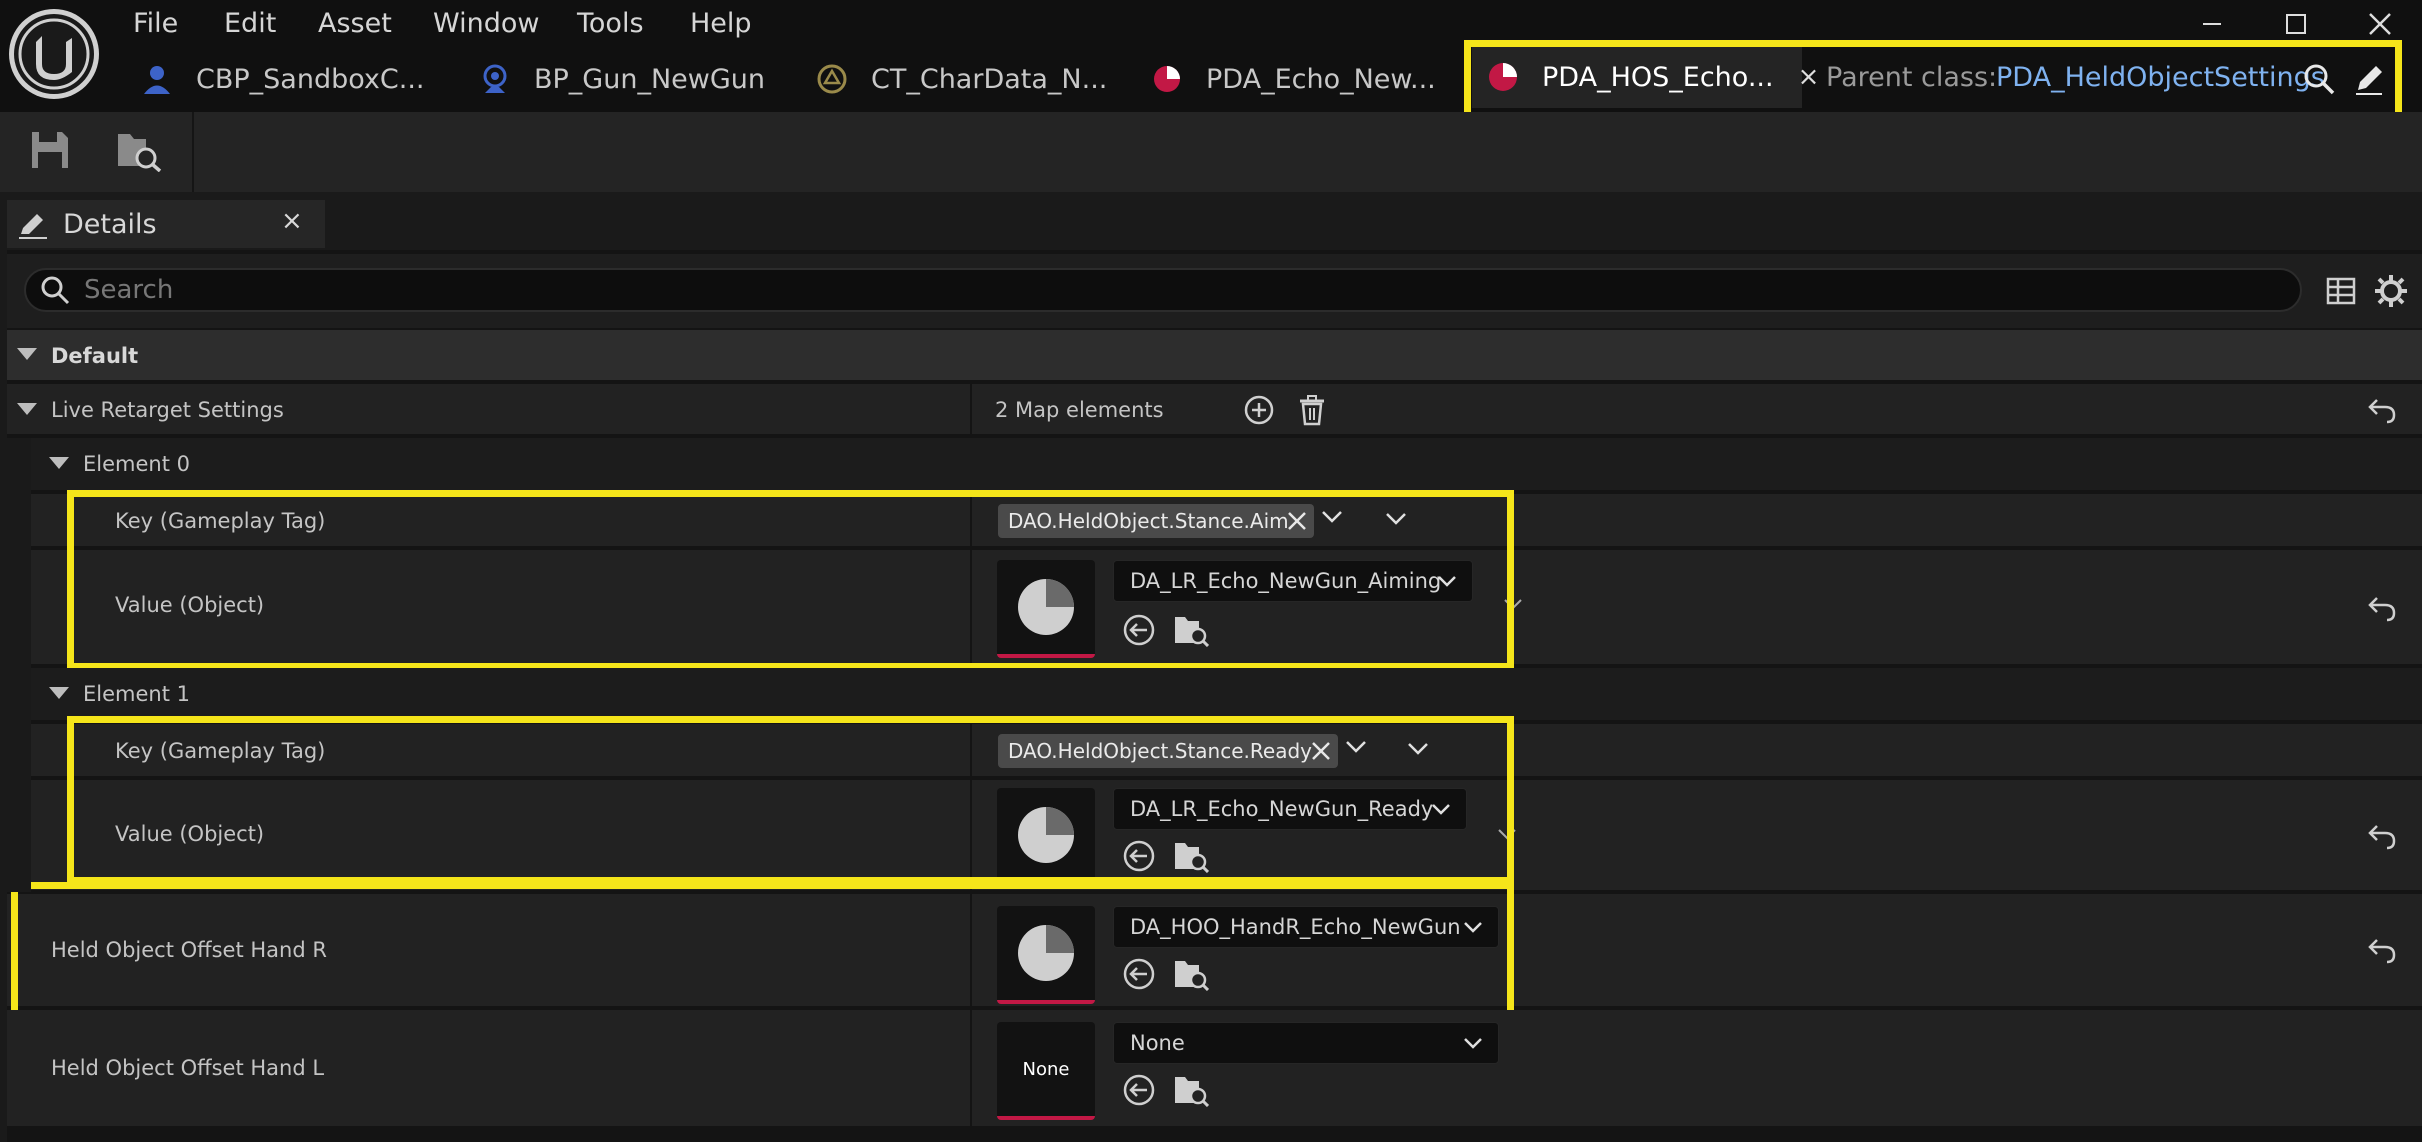 This screenshot has width=2422, height=1142. Describe the element at coordinates (1259, 410) in the screenshot. I see `add-element-icon` at that location.